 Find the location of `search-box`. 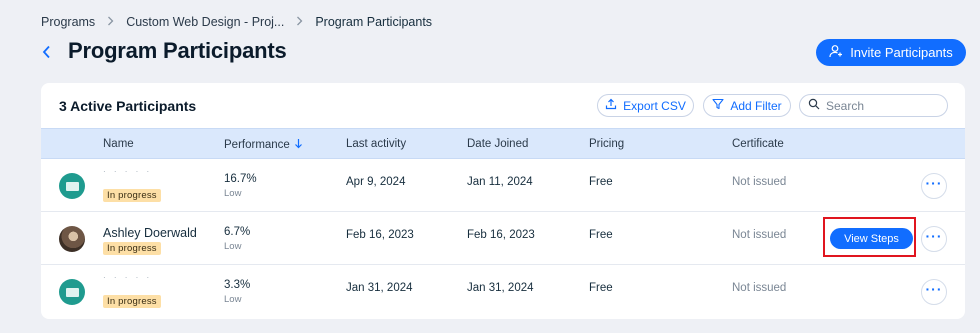

search-box is located at coordinates (873, 105).